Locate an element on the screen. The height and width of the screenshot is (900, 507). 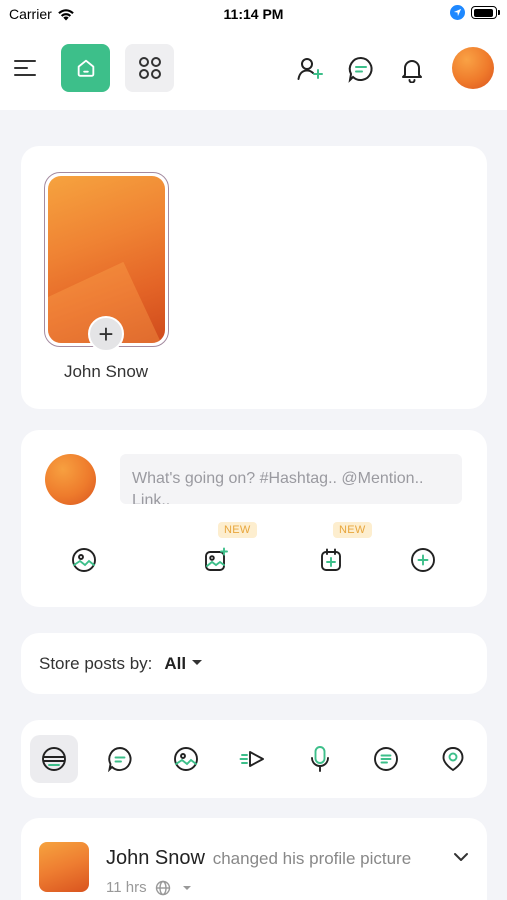
post-filter: Store posts by: All is located at coordinates (254, 663).